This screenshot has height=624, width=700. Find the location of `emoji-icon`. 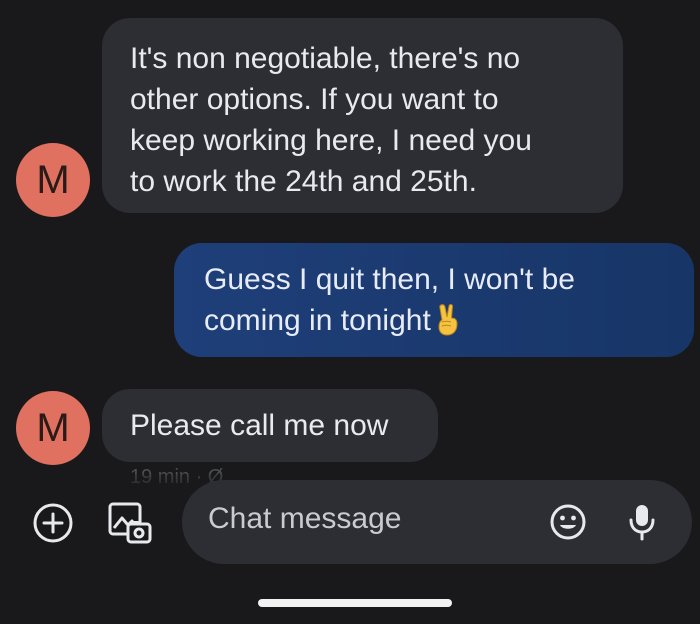

emoji-icon is located at coordinates (568, 522).